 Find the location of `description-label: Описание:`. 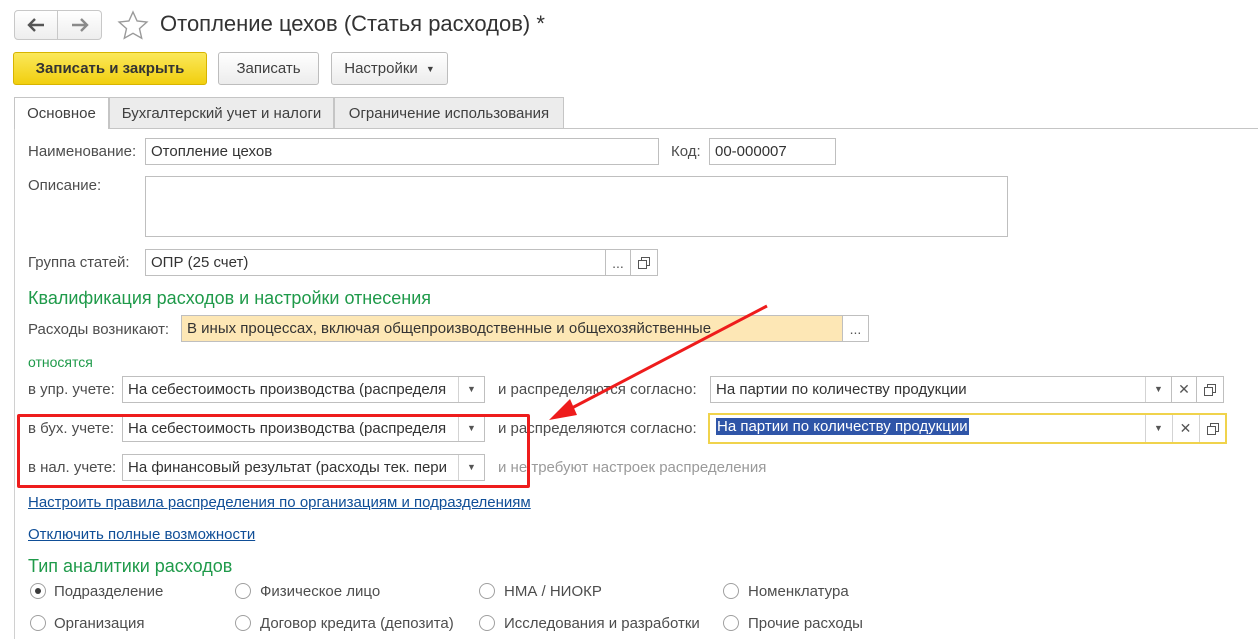

description-label: Описание: is located at coordinates (65, 185).